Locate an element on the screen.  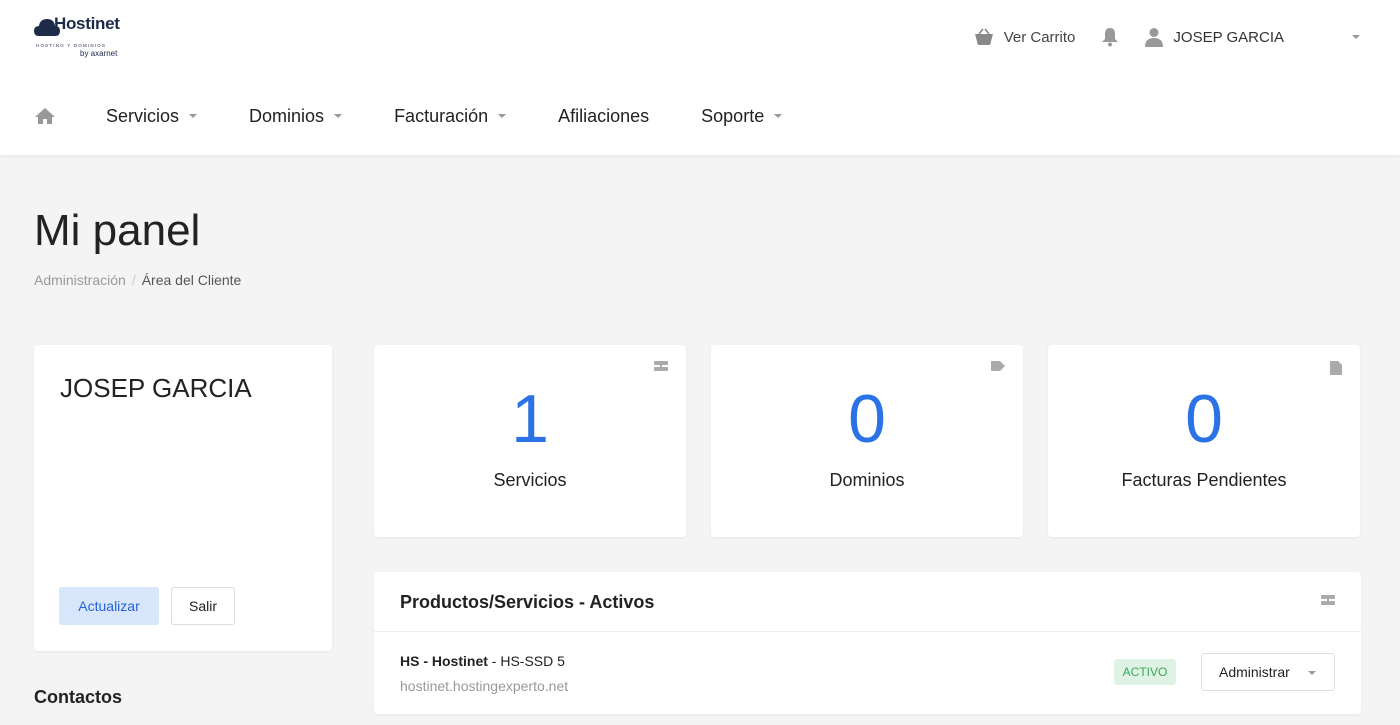
nav-item-dominios: Dominios is located at coordinates (296, 116).